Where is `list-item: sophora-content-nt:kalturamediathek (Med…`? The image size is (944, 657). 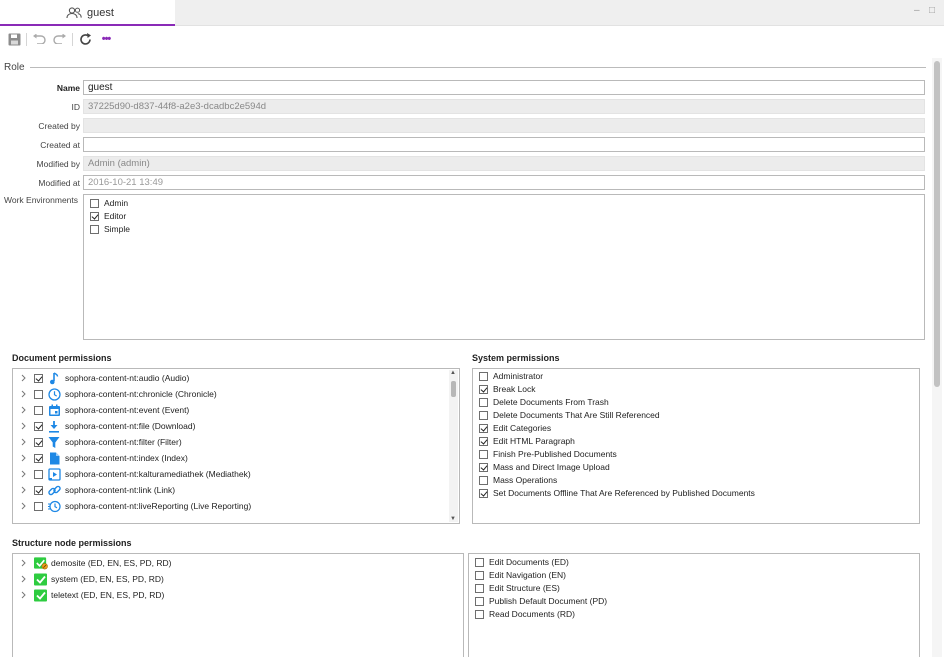
list-item: sophora-content-nt:kalturamediathek (Med… is located at coordinates (132, 474).